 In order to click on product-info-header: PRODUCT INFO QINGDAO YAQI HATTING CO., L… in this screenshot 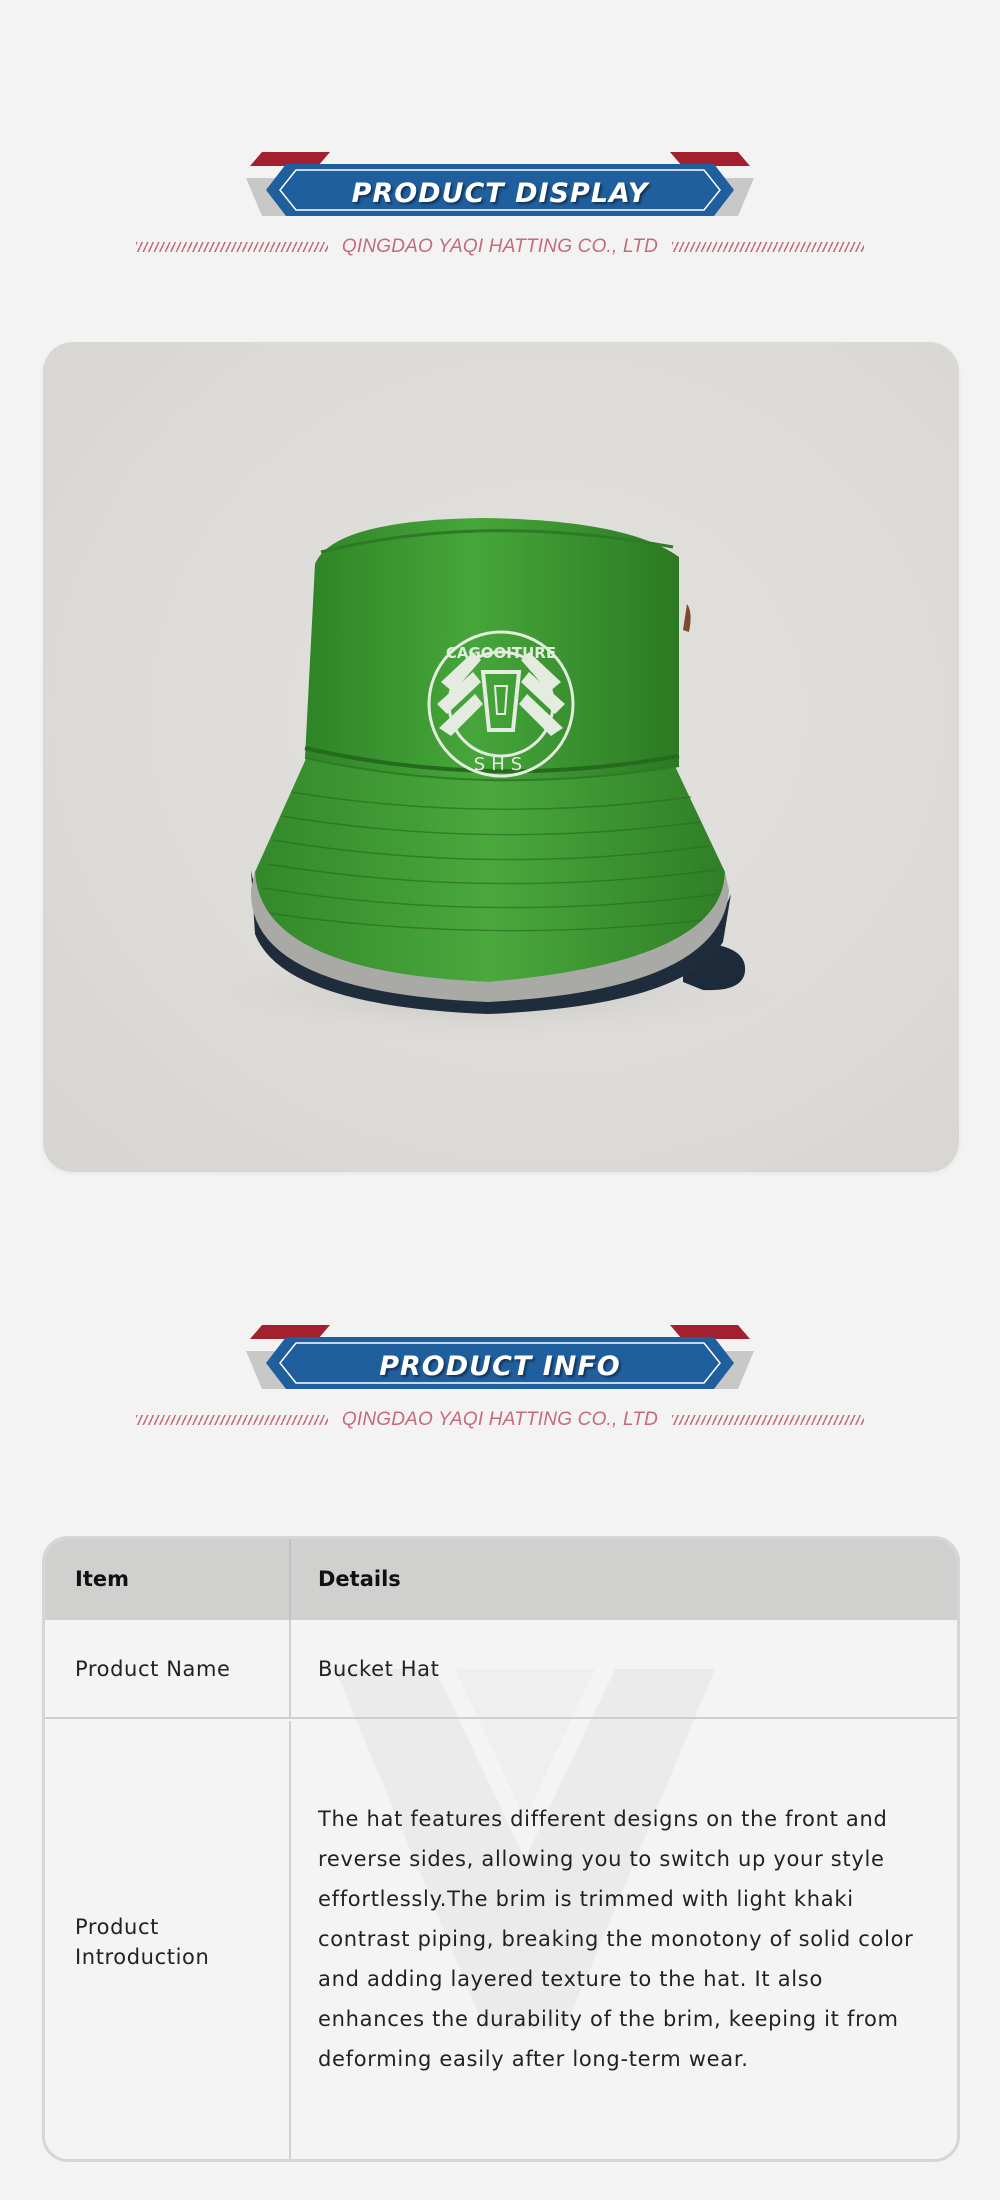, I will do `click(500, 1385)`.